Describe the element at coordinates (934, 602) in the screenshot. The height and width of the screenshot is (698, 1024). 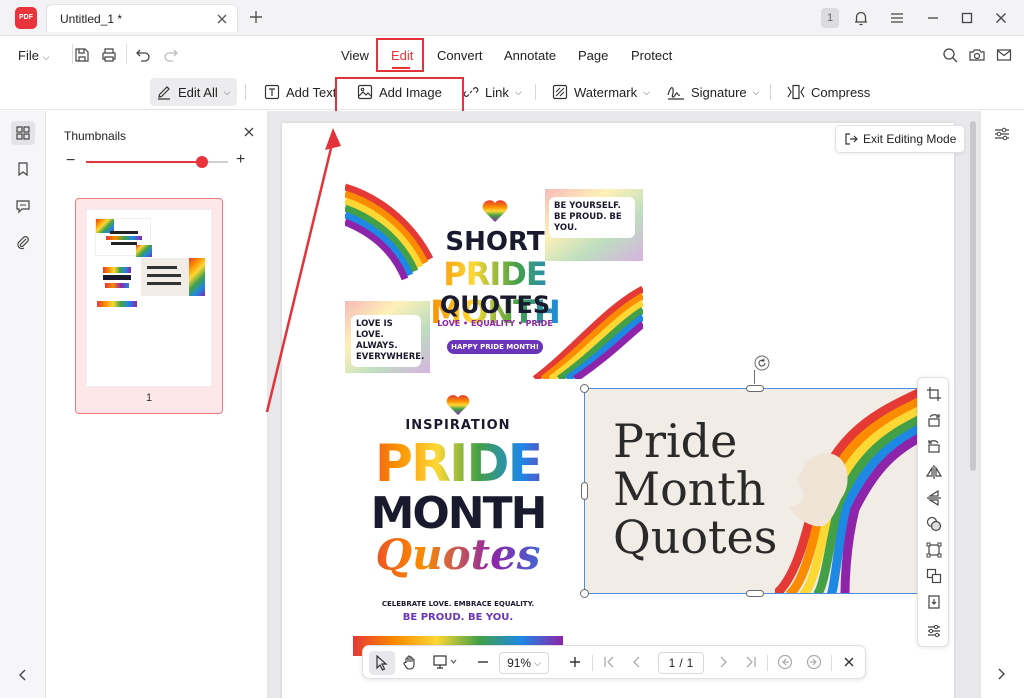
I see `extract-image-icon` at that location.